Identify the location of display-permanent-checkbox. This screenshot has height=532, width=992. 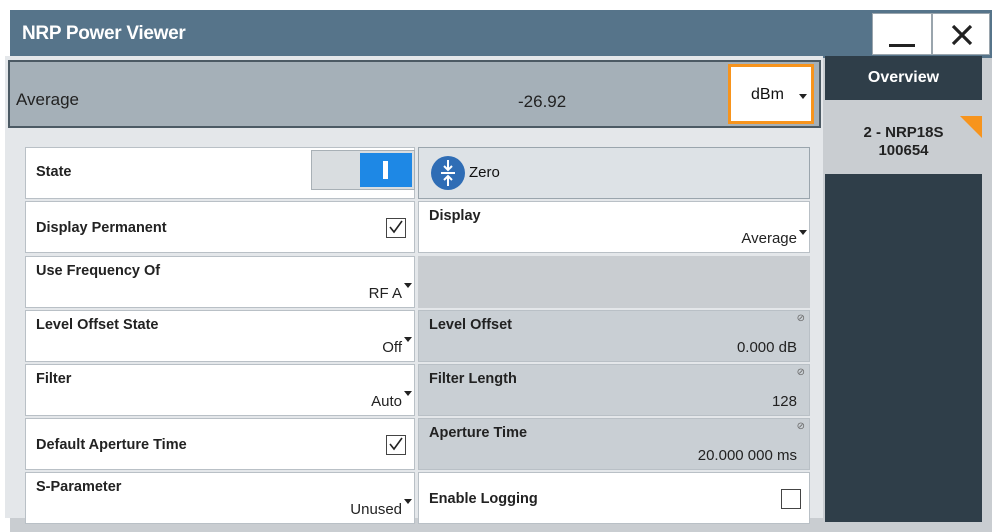
(396, 228).